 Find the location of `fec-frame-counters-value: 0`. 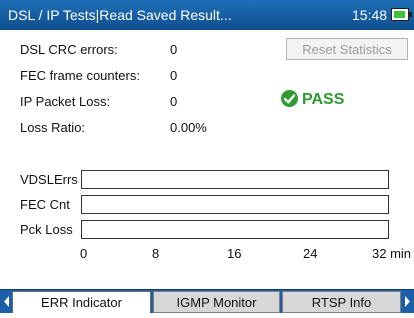

fec-frame-counters-value: 0 is located at coordinates (174, 75).